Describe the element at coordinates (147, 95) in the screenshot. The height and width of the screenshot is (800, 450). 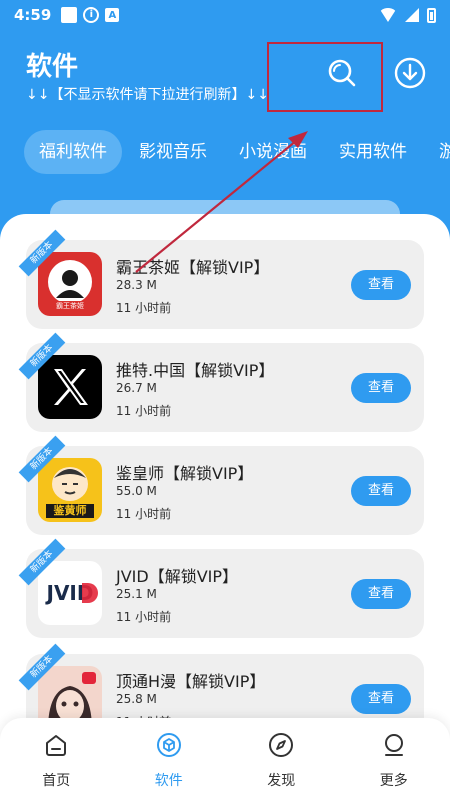
I see `refresh-hint: ↓↓【不显示软件请下拉进行刷新】↓↓` at that location.